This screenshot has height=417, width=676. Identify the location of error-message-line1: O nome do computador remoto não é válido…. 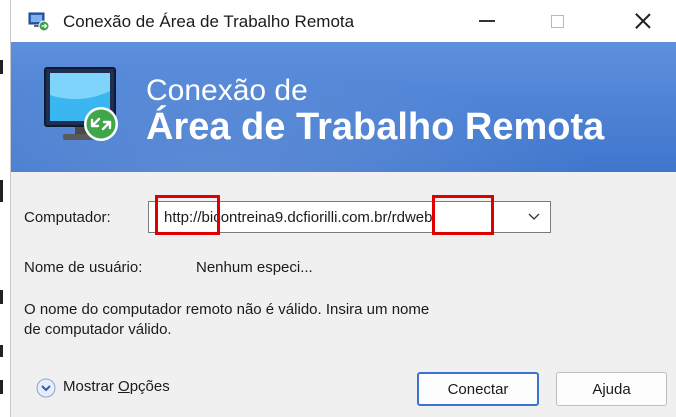
(227, 309).